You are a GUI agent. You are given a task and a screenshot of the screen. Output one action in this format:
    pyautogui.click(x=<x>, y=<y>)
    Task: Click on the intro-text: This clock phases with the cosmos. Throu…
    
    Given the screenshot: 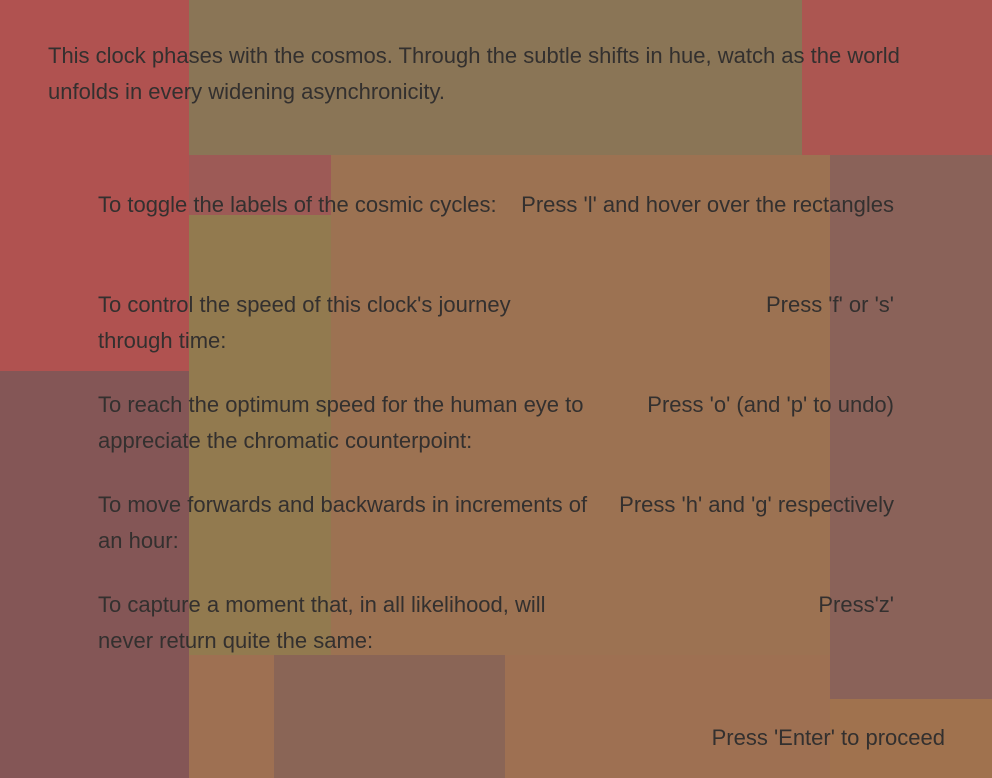 What is the action you would take?
    pyautogui.click(x=474, y=73)
    